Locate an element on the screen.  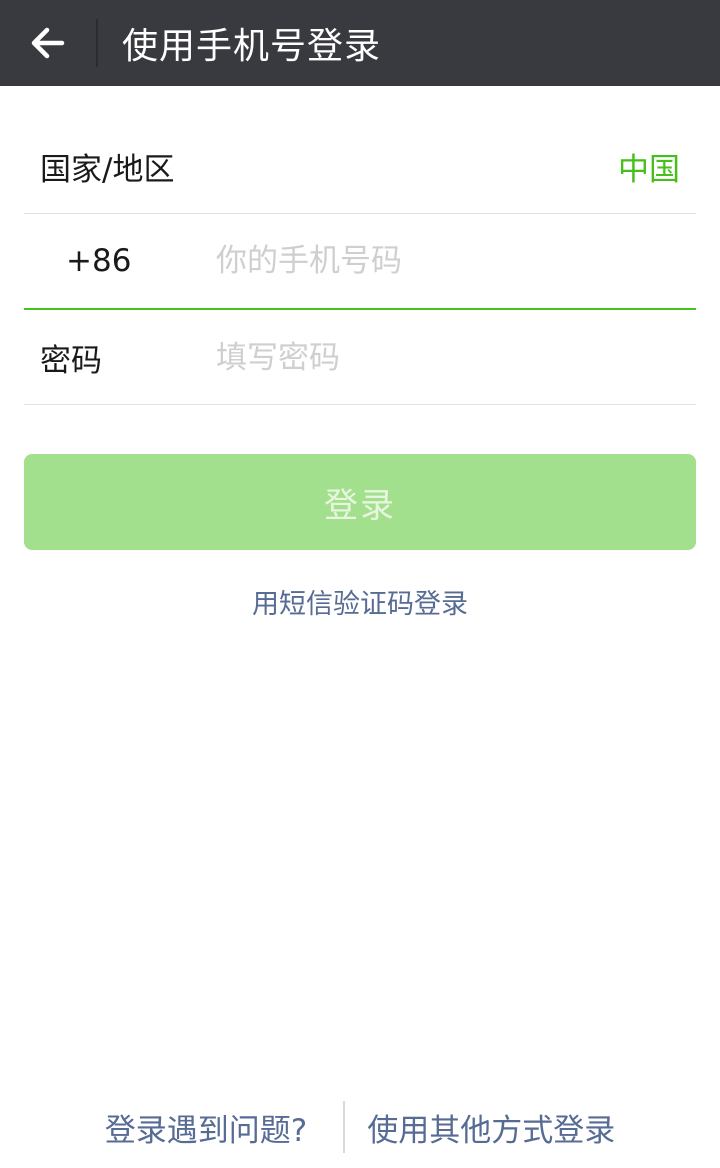
top-bar: 使用手机号登录 is located at coordinates (360, 43).